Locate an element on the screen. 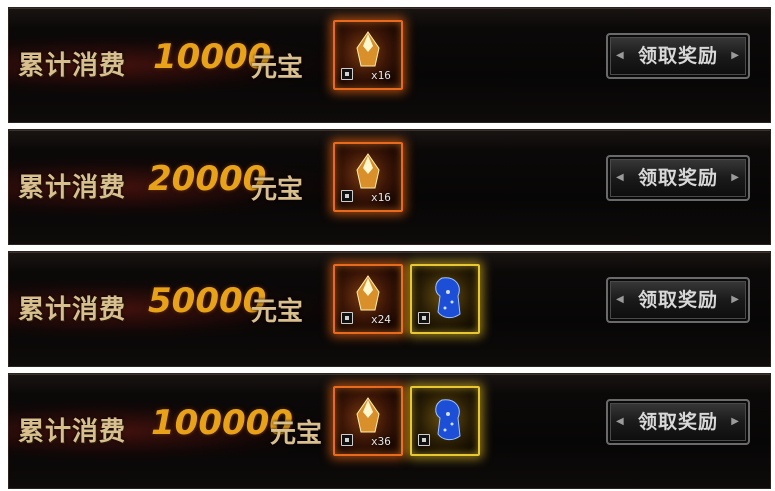 This screenshot has width=775, height=491. reward-item-ember-crystal: x24 is located at coordinates (368, 299).